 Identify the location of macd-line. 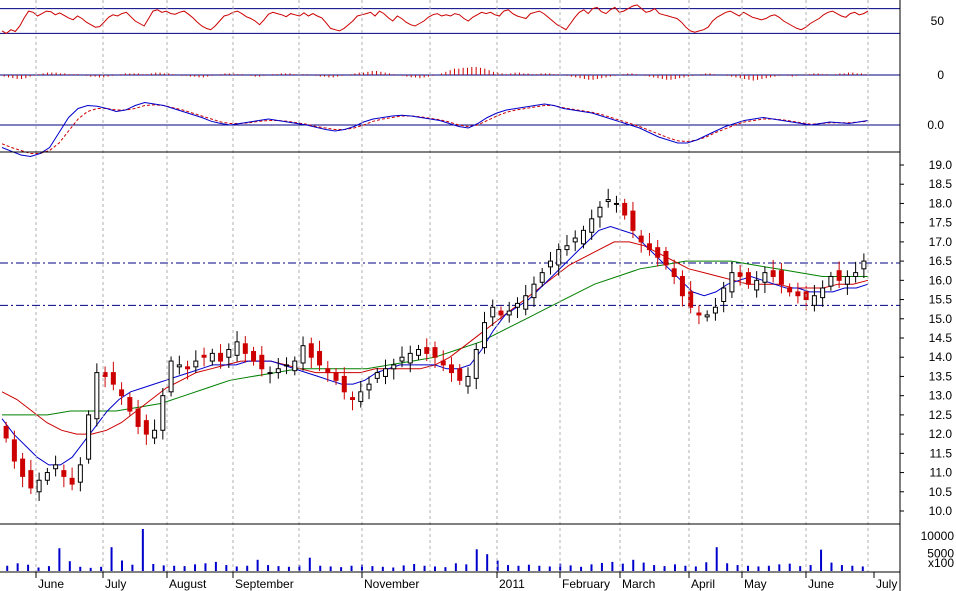
(435, 129).